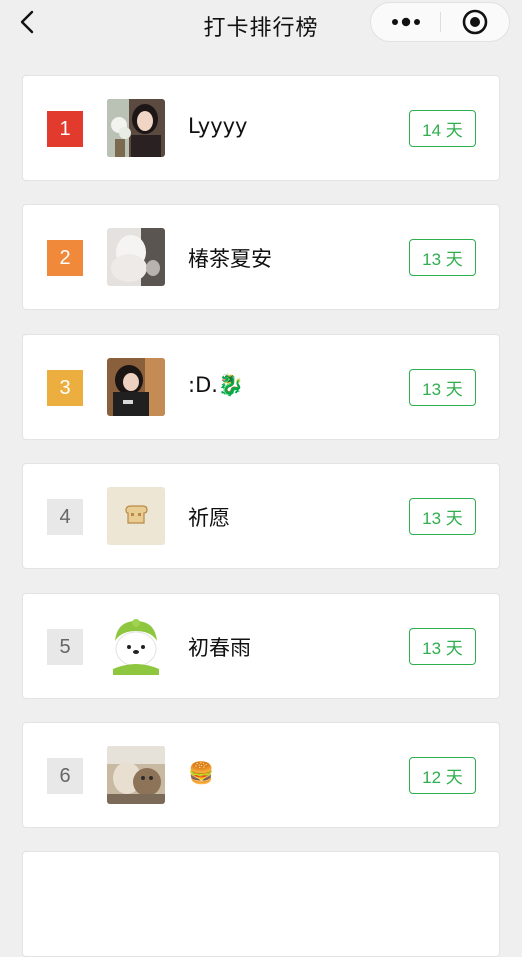  I want to click on rank-badge: 3, so click(65, 388).